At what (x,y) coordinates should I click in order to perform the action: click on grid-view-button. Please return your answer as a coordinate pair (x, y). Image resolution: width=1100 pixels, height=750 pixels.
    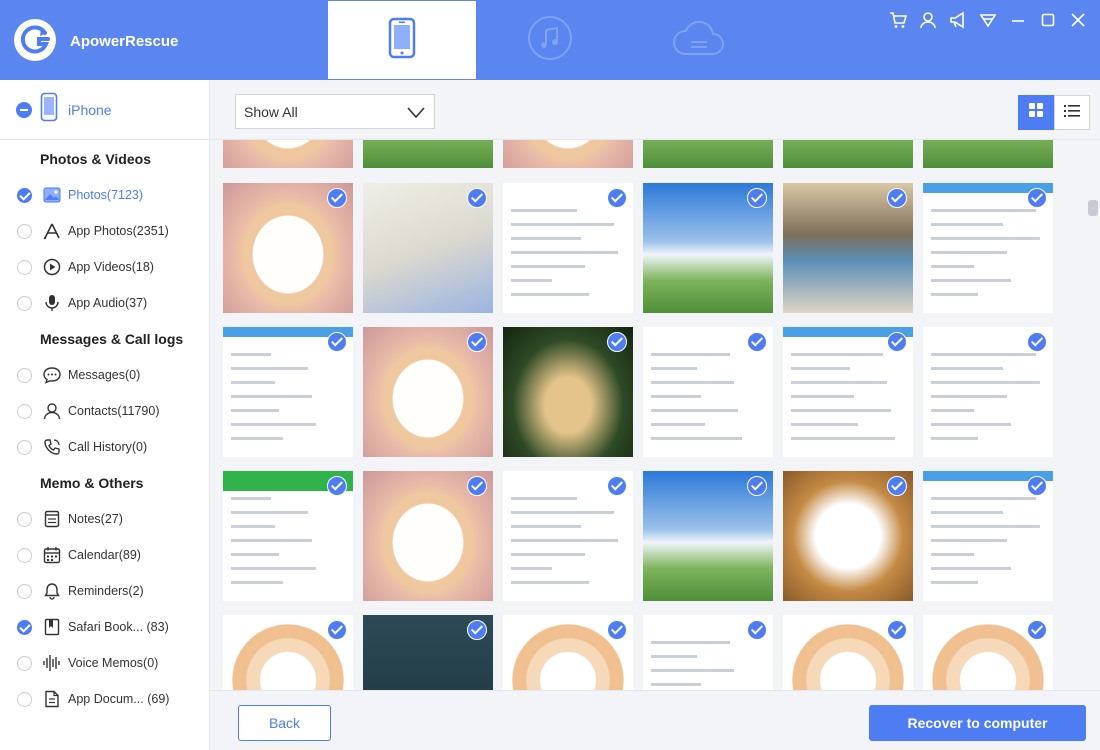
    Looking at the image, I should click on (1036, 112).